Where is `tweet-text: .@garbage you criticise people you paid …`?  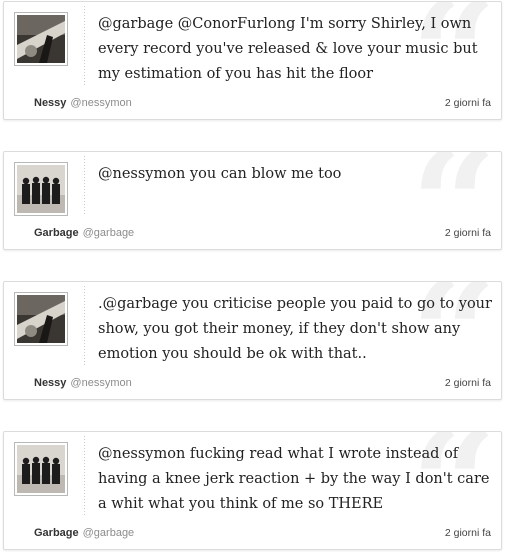
tweet-text: .@garbage you criticise people you paid … is located at coordinates (295, 329).